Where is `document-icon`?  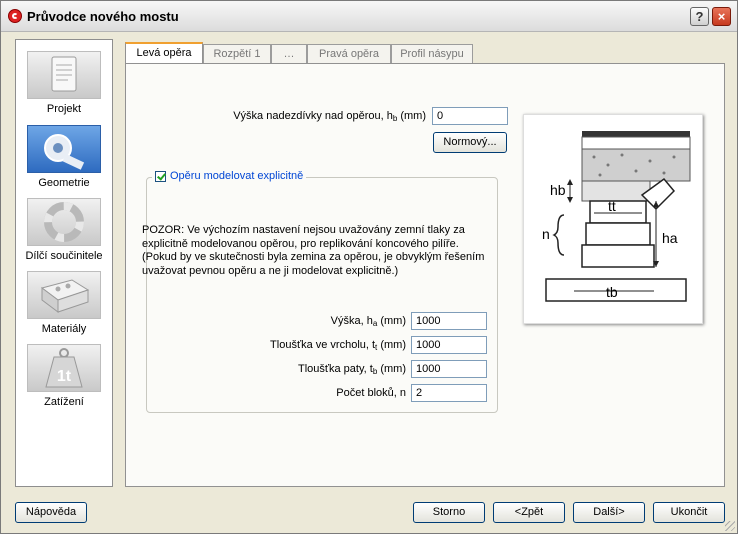 document-icon is located at coordinates (64, 75).